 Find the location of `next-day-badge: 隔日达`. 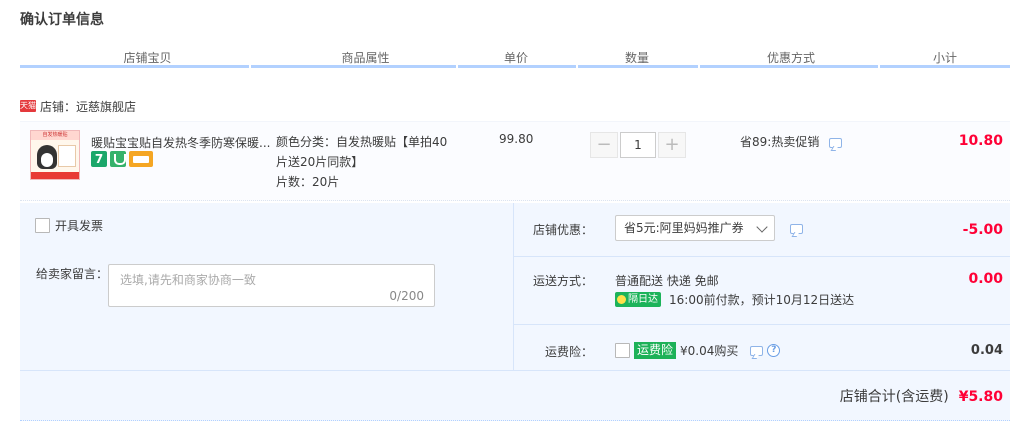

next-day-badge: 隔日达 is located at coordinates (638, 299).